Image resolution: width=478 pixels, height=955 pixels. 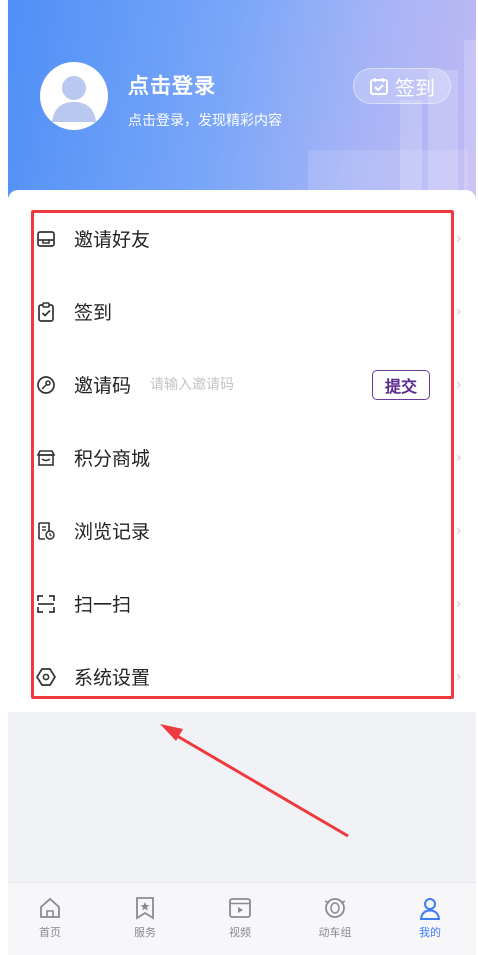 I want to click on menu-item-invite-friends: 邀请好友 ›, so click(x=242, y=238).